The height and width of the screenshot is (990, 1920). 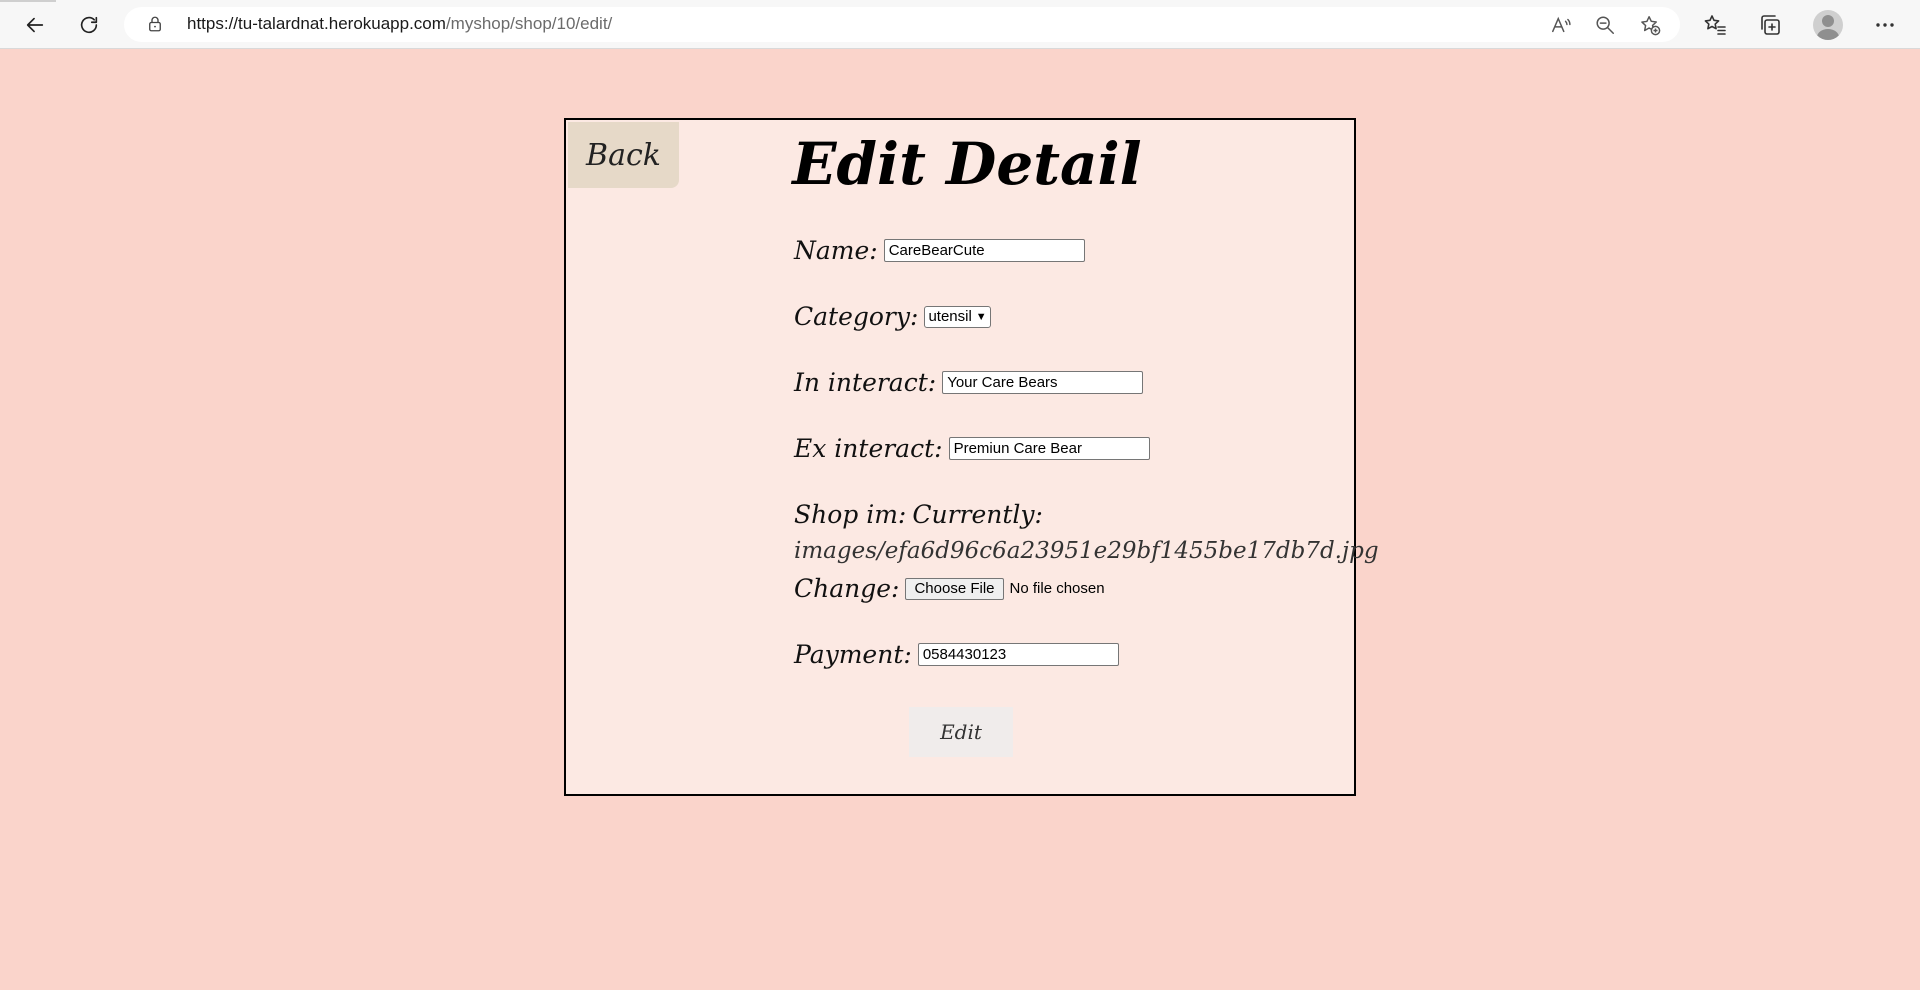 What do you see at coordinates (1605, 25) in the screenshot?
I see `zoom-out-icon` at bounding box center [1605, 25].